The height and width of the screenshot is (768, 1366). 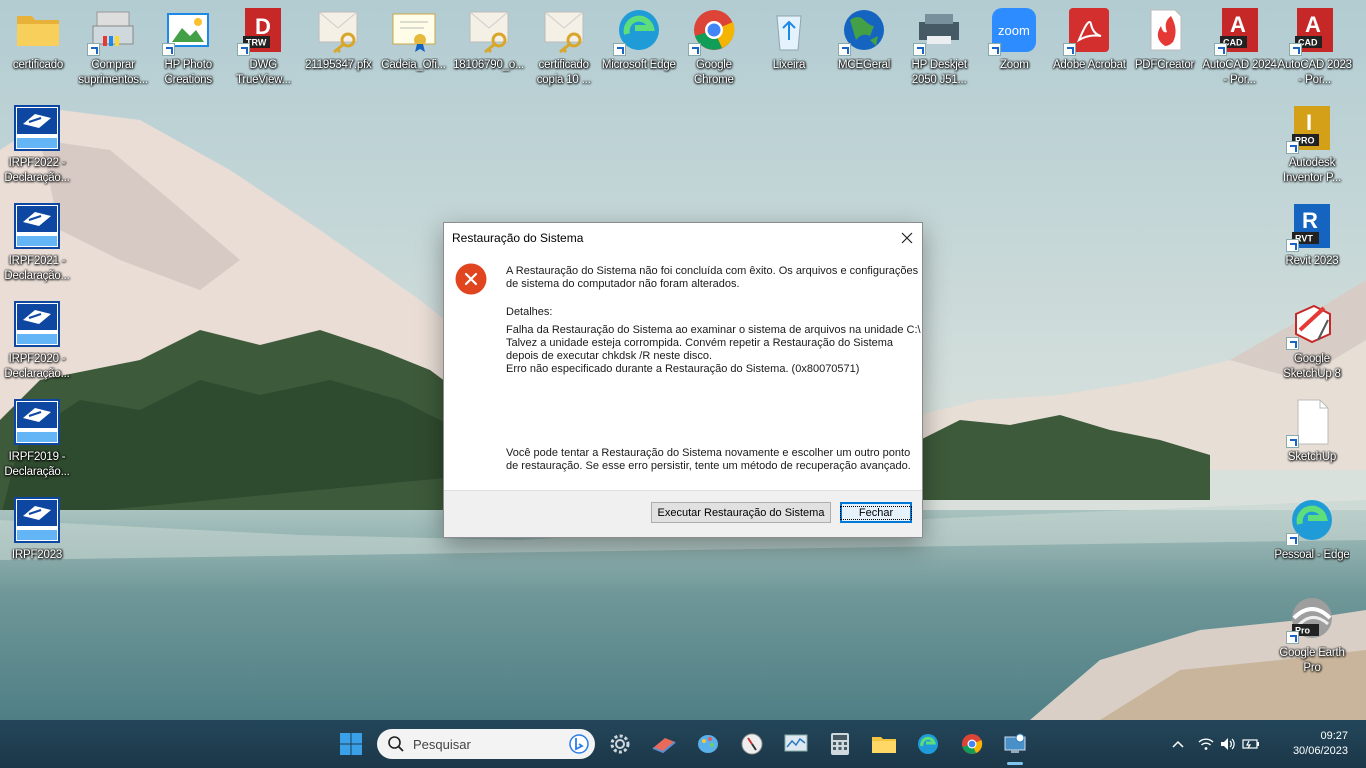 What do you see at coordinates (1320, 744) in the screenshot?
I see `clock: 09:27 30/06/2023` at bounding box center [1320, 744].